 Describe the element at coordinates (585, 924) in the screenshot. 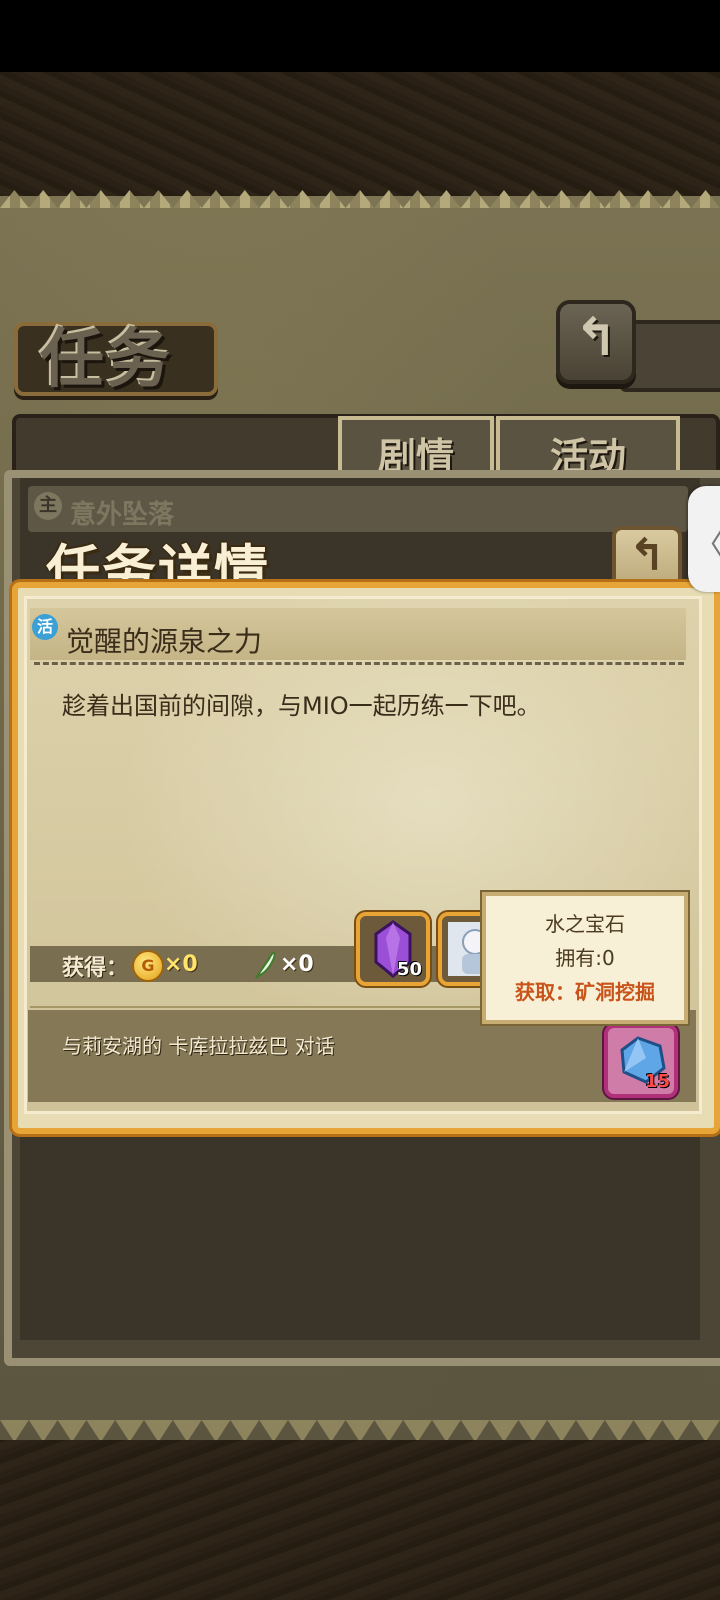

I see `tooltip-item-name: 水之宝石` at that location.